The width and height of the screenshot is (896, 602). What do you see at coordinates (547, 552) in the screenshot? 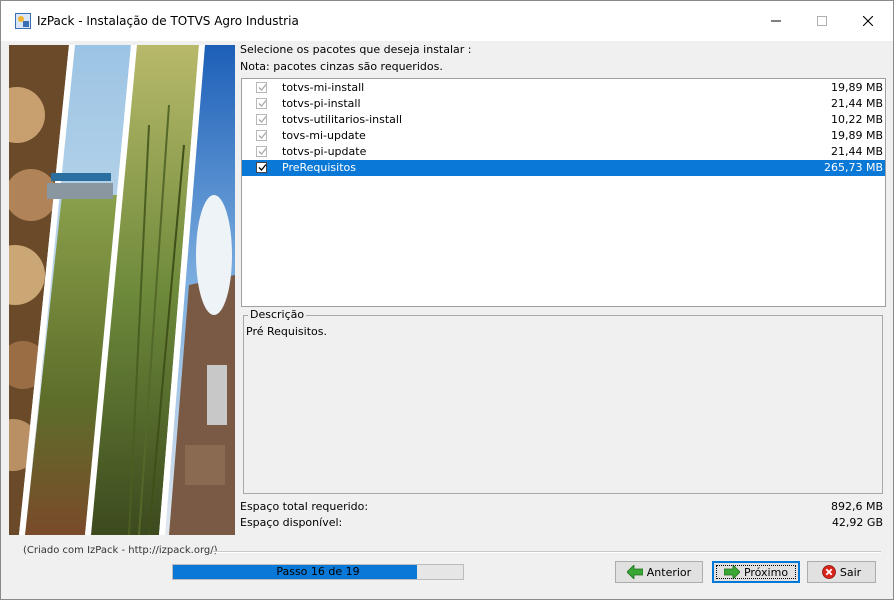
I see `footer-separator` at bounding box center [547, 552].